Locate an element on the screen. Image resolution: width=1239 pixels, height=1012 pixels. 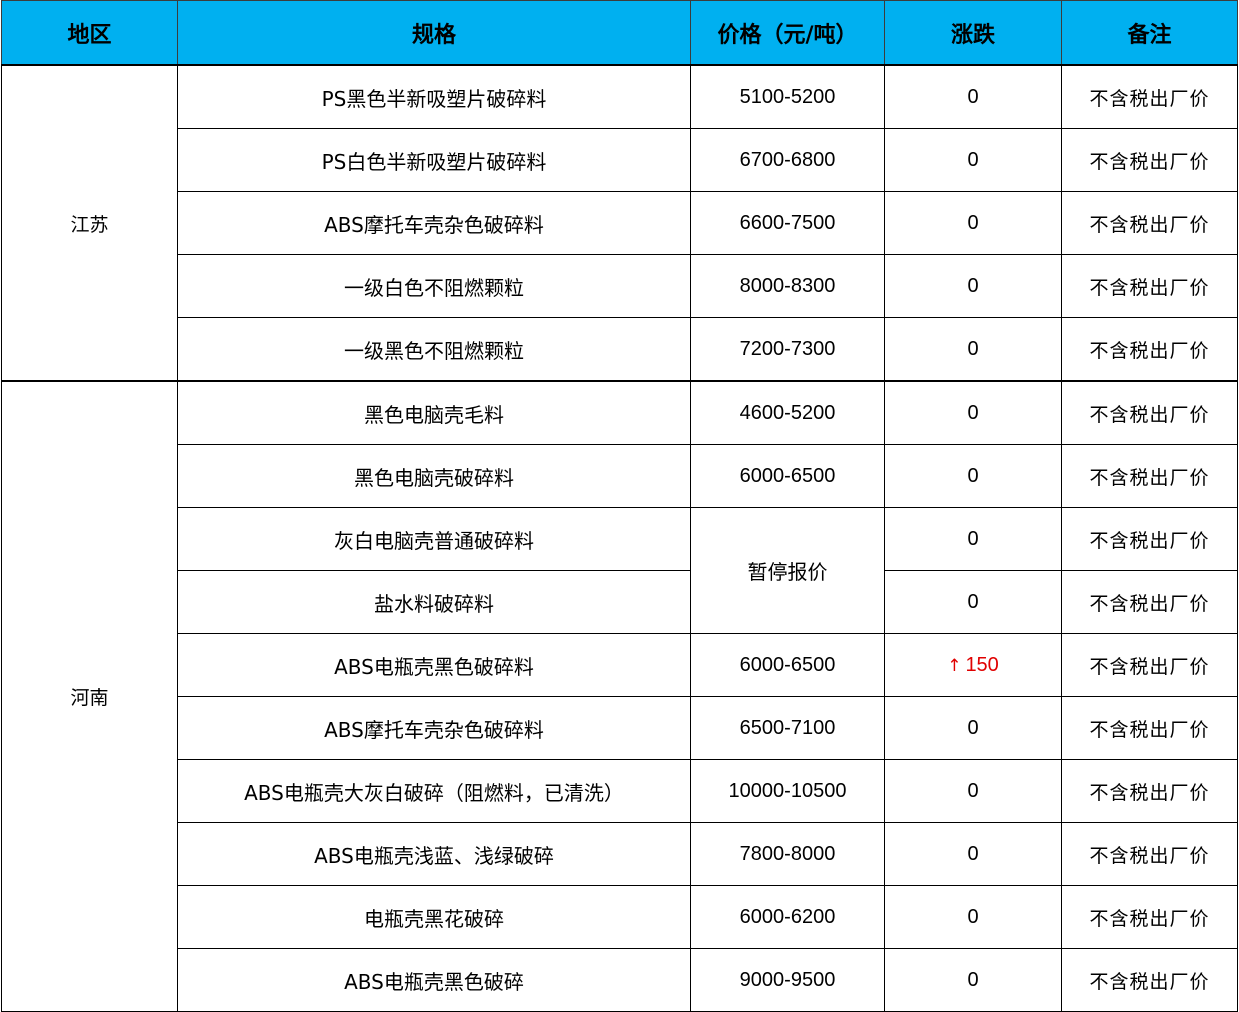
table-row: 一级白色不阻燃颗粒 8000-8300 0 不含税出厂价 is located at coordinates (620, 286).